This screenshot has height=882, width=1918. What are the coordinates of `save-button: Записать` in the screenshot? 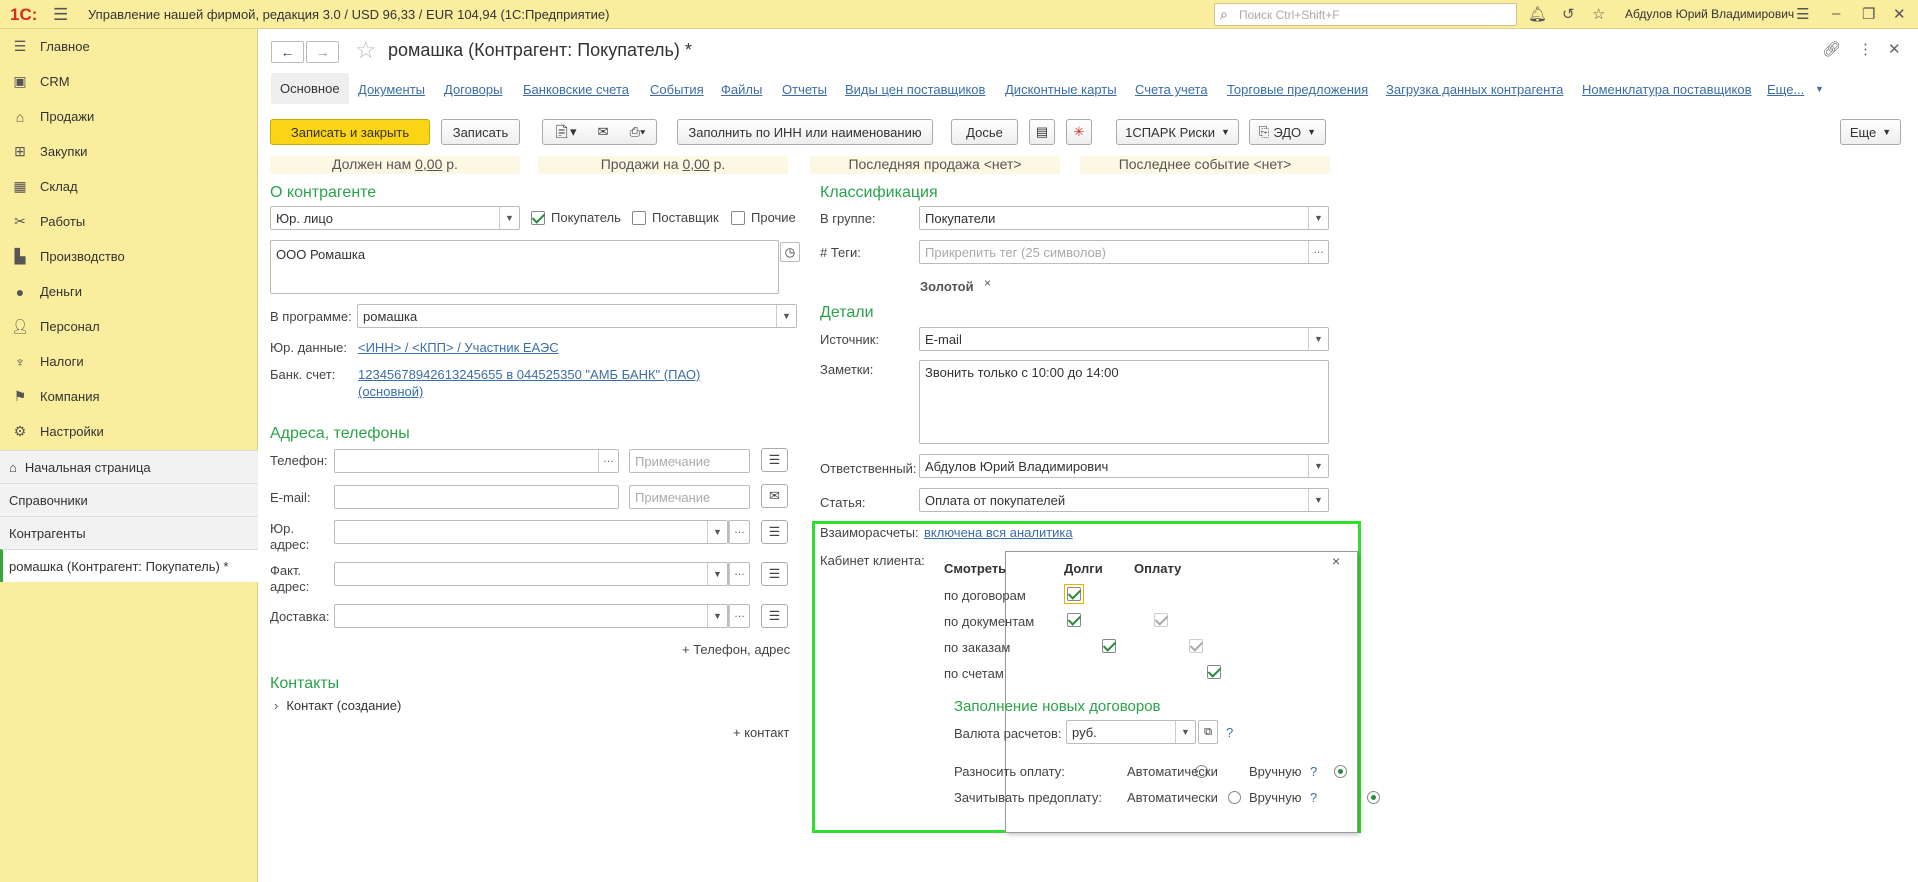 It's located at (480, 132).